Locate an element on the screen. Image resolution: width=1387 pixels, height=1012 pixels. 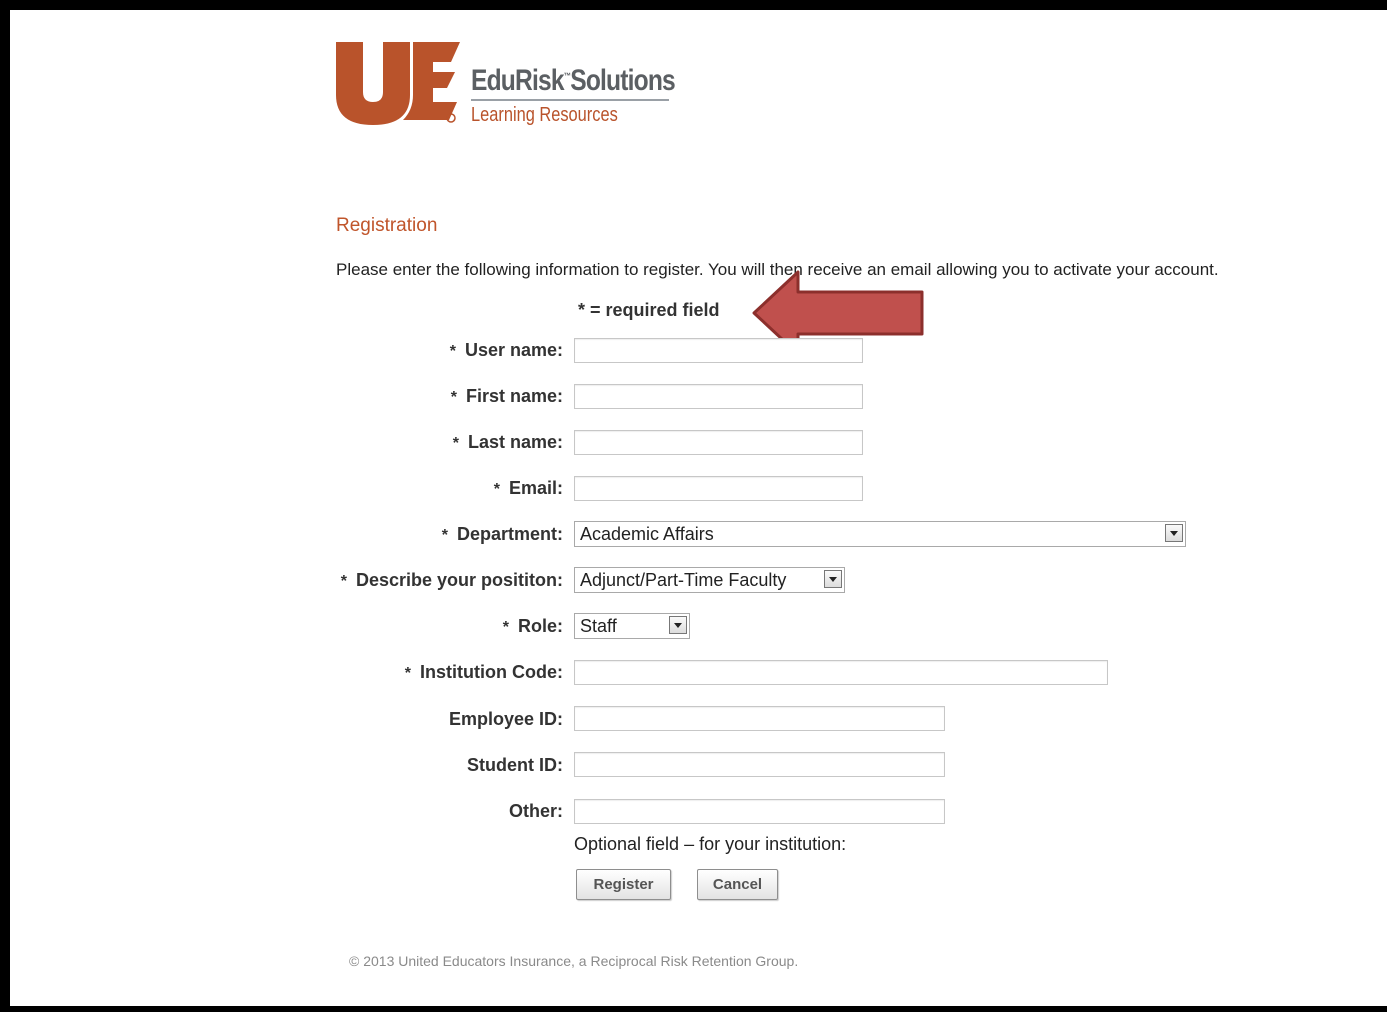
institution-code-label: * Institution Code: is located at coordinates (483, 672).